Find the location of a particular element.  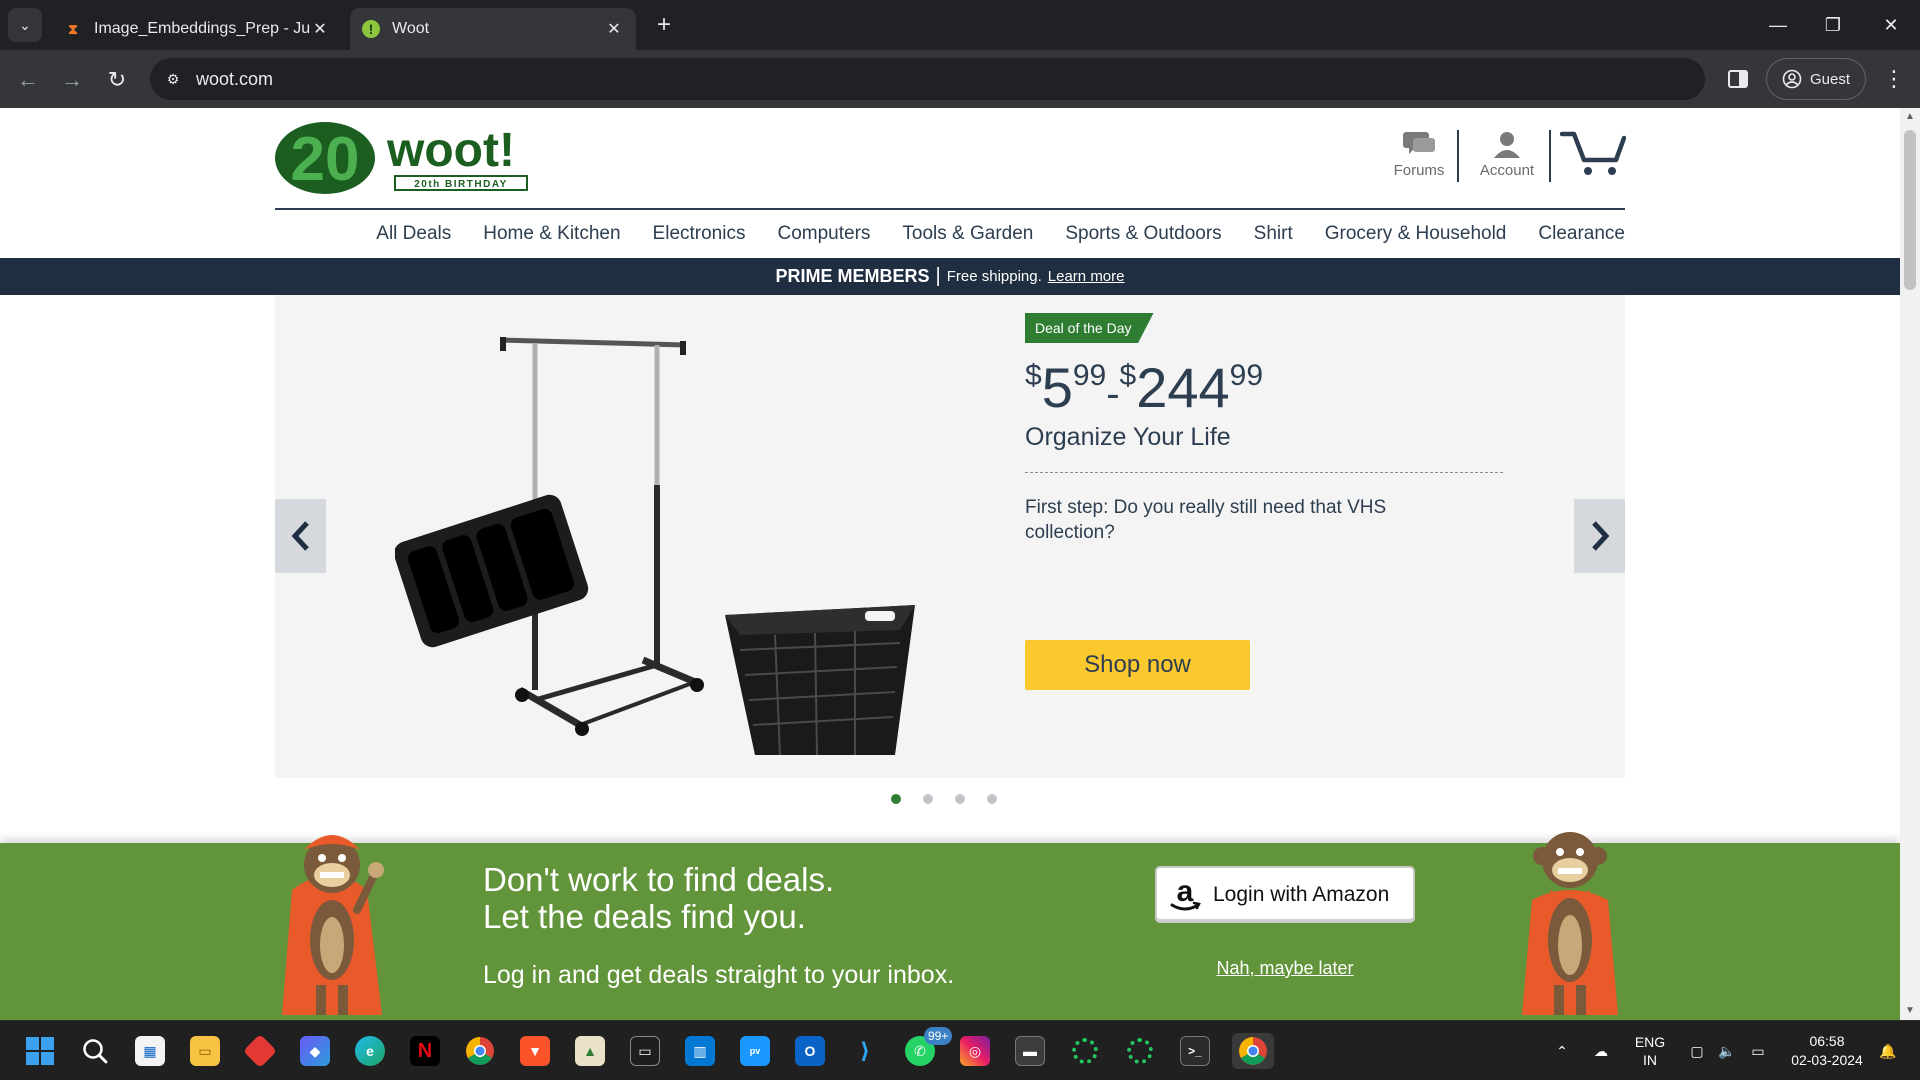

nav-electronics: Electronics is located at coordinates (699, 234).